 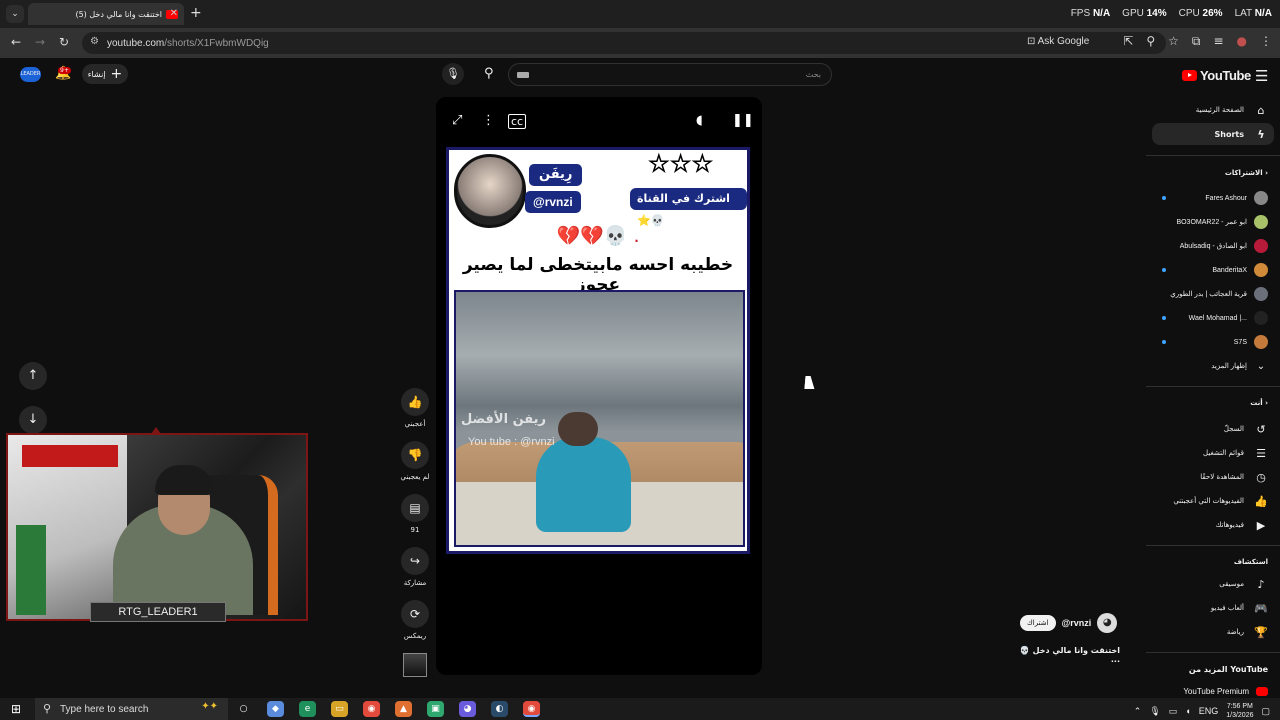 I want to click on search-icon: ⚲, so click(x=489, y=73).